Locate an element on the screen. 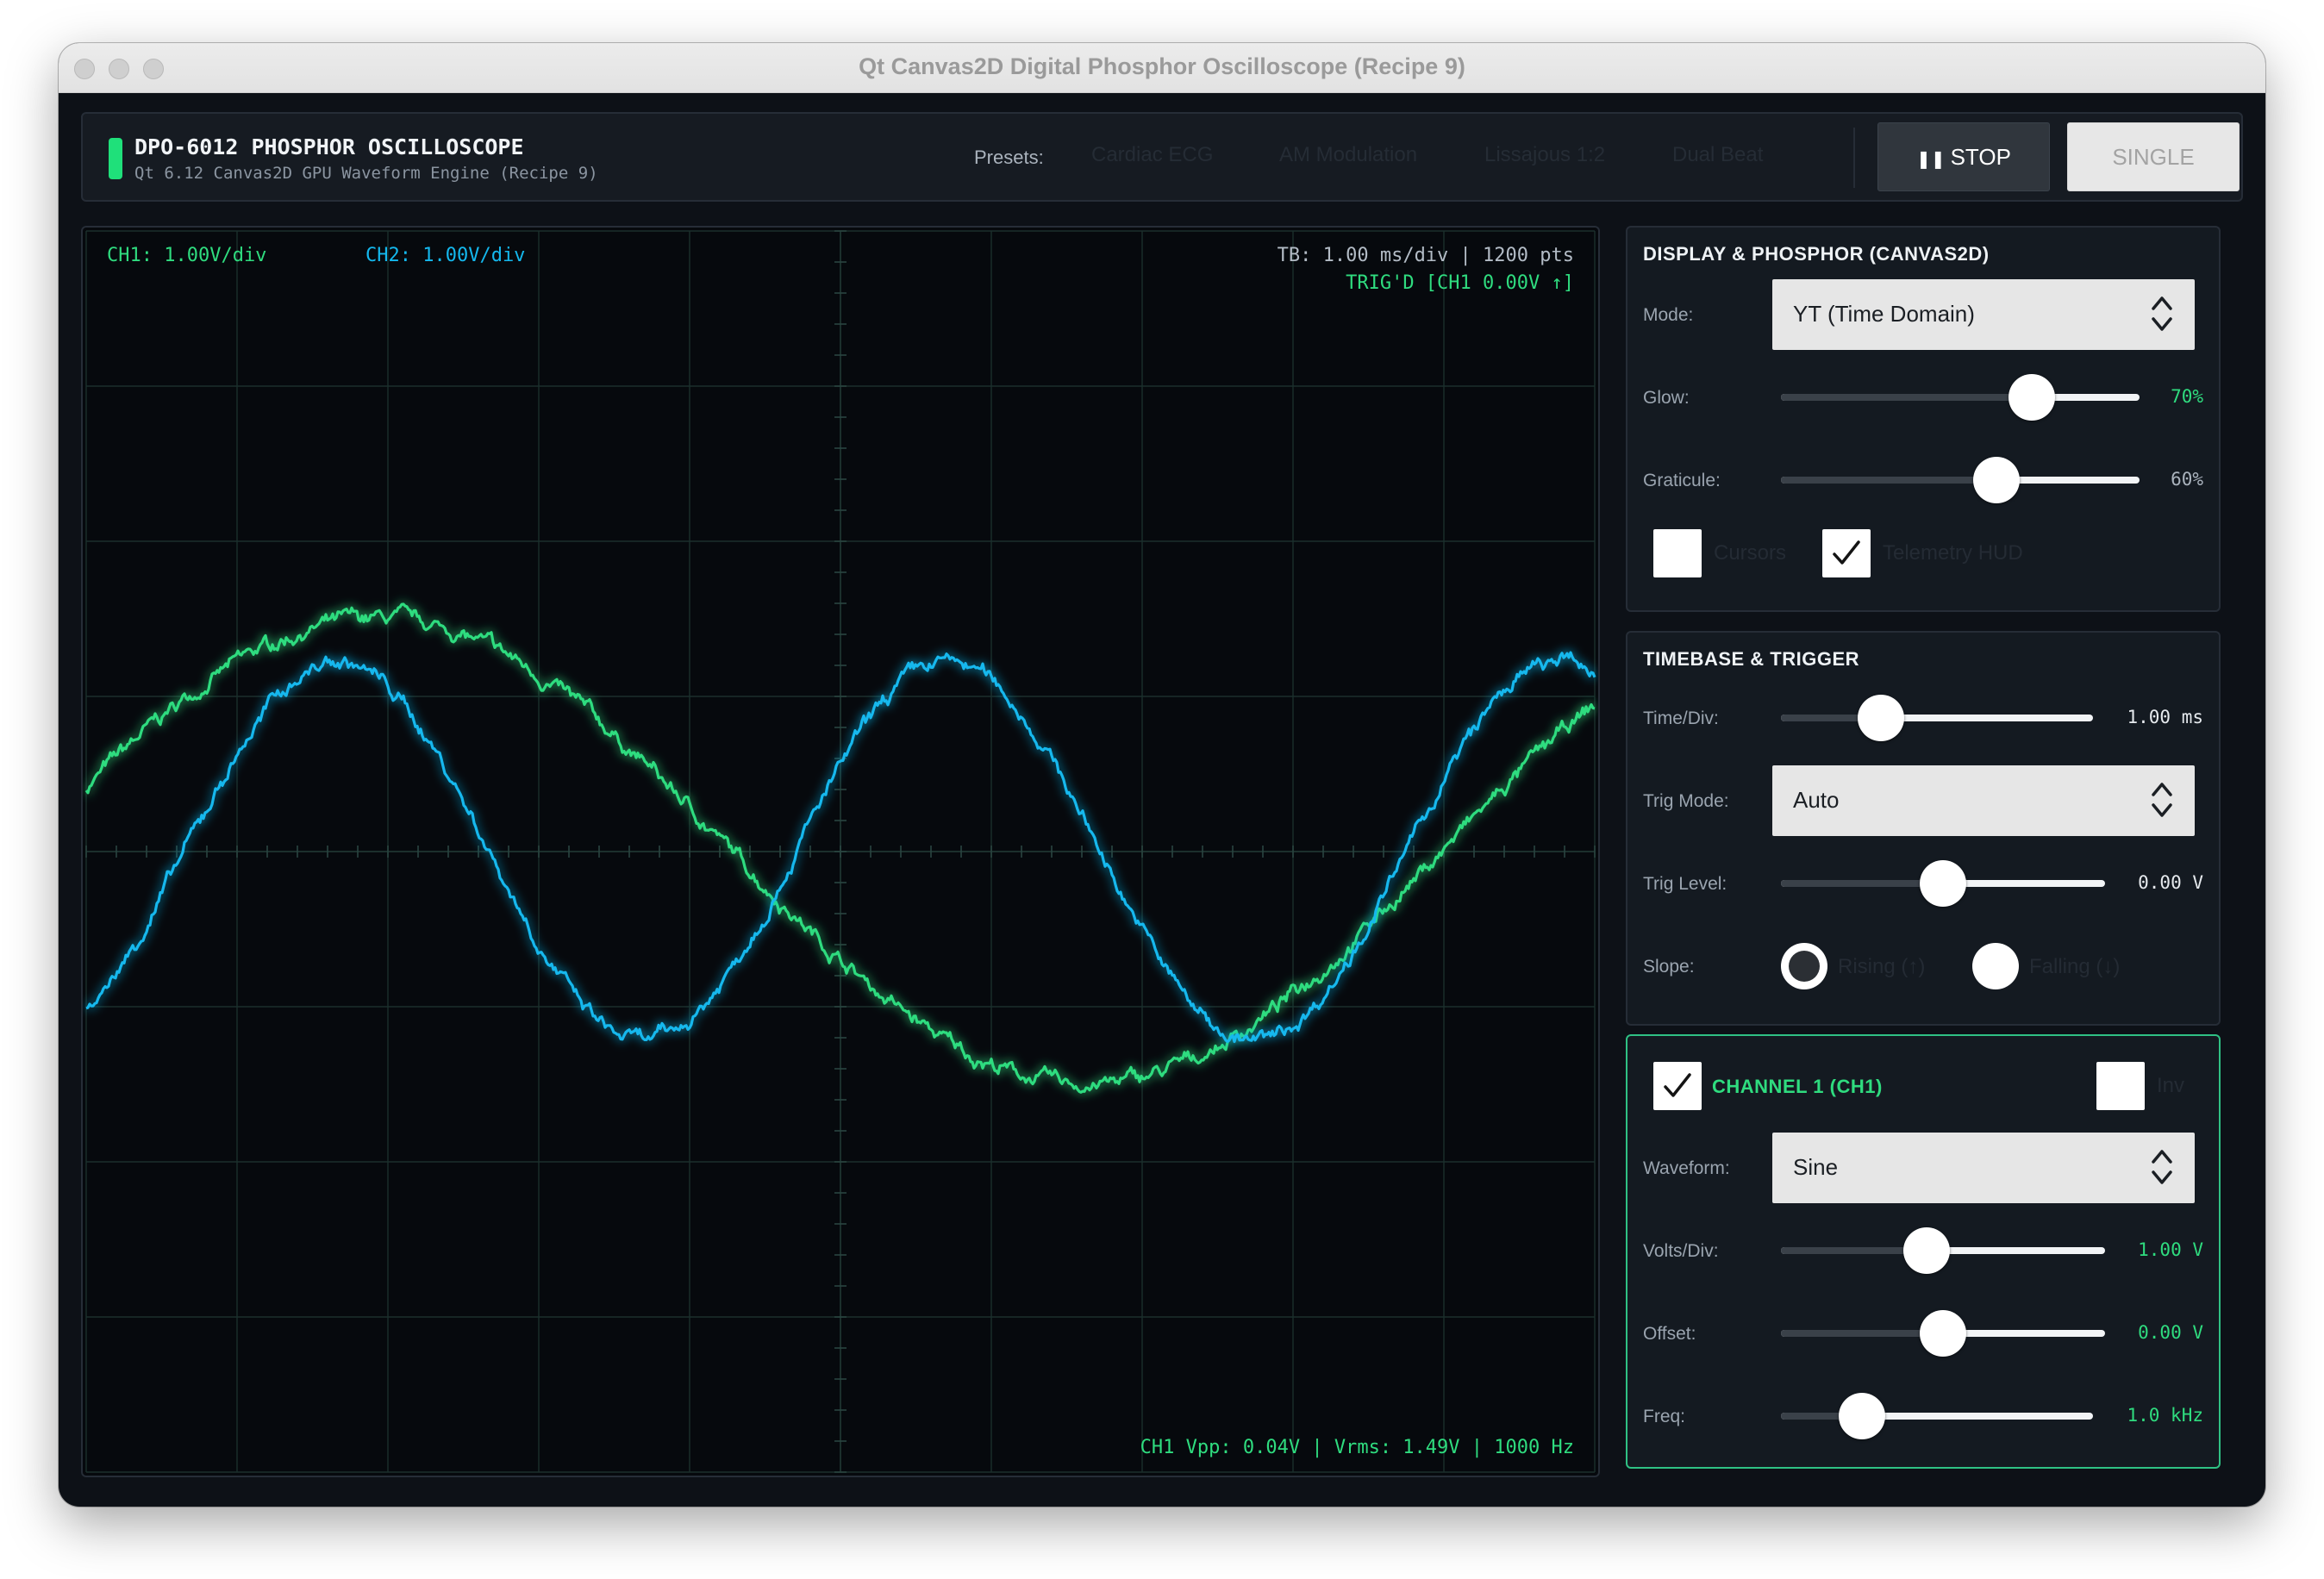 The width and height of the screenshot is (2324, 1579). radio-selected-dot is located at coordinates (1804, 967).